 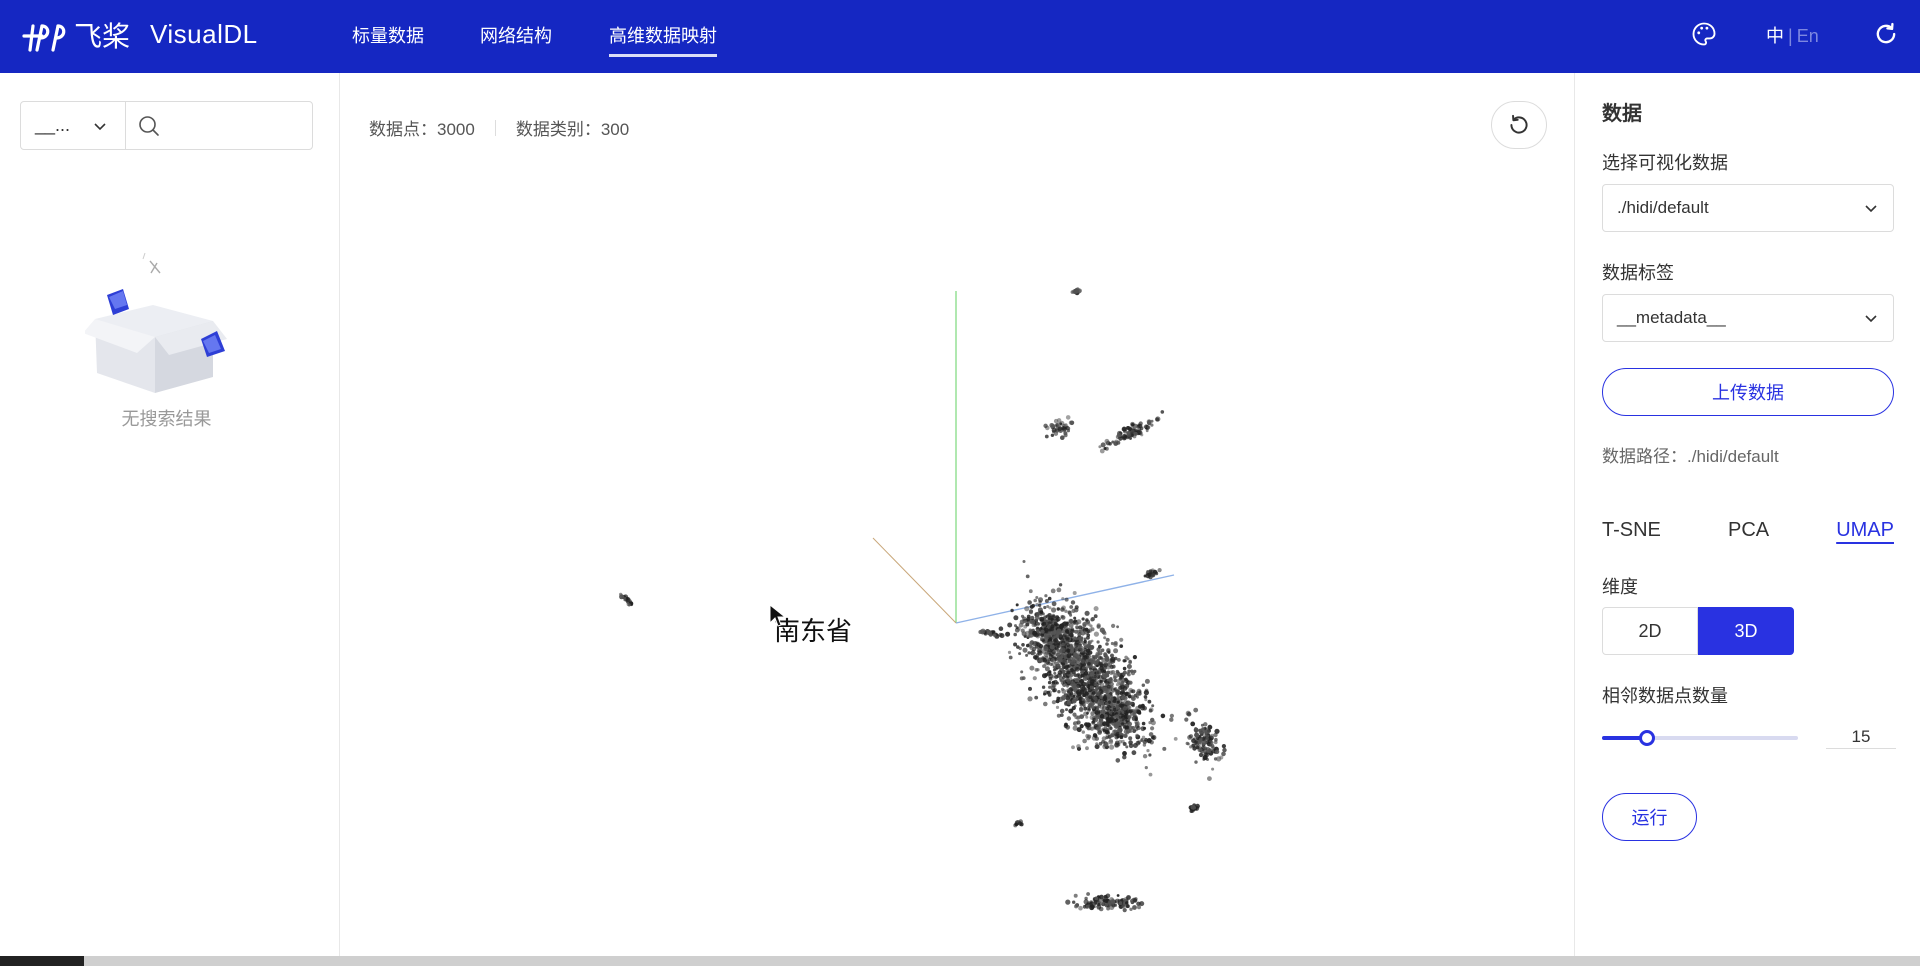 I want to click on top-header: 飞桨 VisualDL 标量数据 网络结构 高维数据映射 中 | En, so click(x=960, y=36).